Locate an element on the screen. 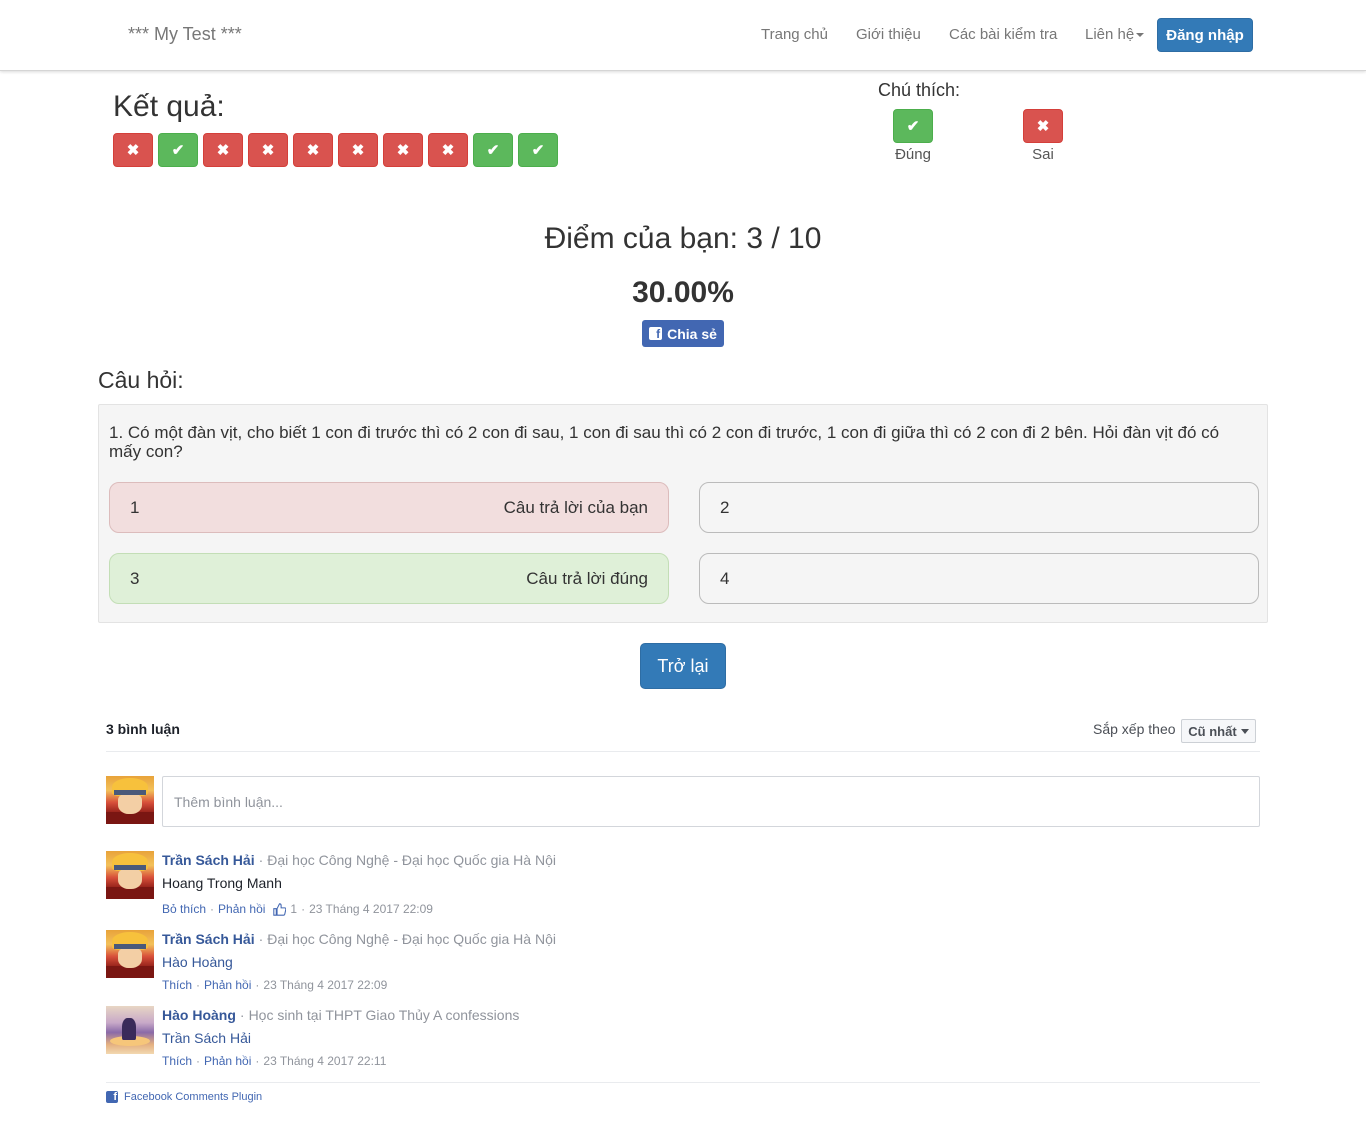  comment-author: Hào Hoàng is located at coordinates (199, 1015).